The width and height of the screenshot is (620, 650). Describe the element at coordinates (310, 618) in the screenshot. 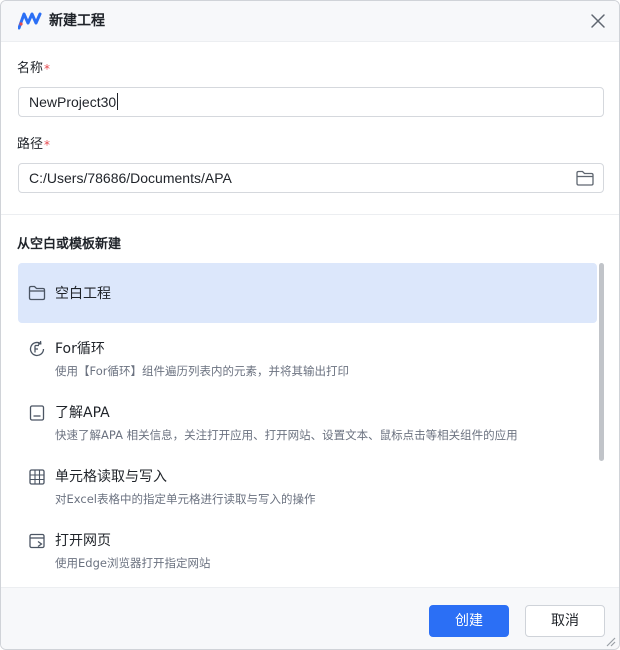

I see `dialog-footer: 创建 取消` at that location.